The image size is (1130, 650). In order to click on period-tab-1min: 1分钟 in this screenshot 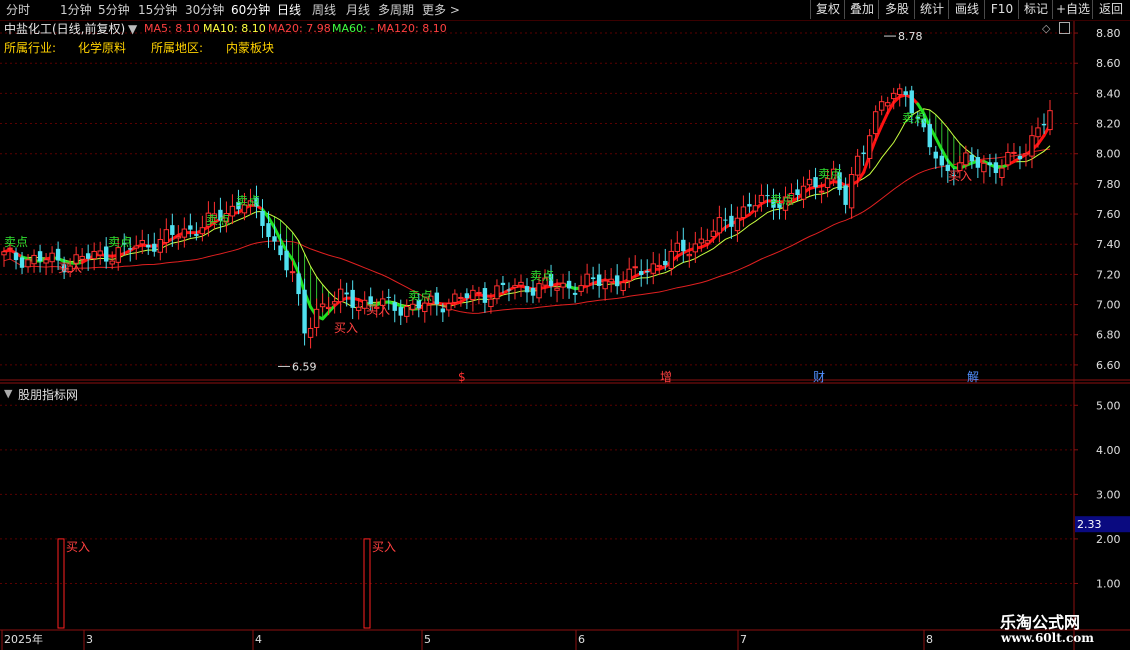, I will do `click(76, 10)`.